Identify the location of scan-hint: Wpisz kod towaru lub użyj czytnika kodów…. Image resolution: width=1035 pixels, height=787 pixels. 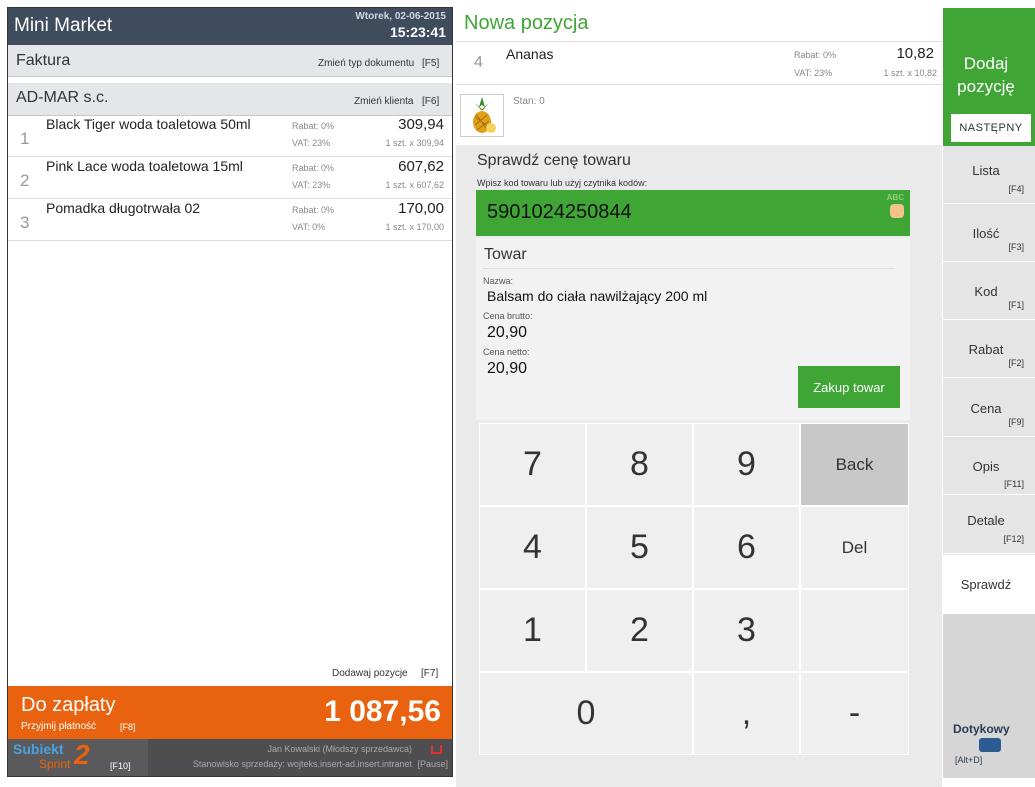
(562, 183).